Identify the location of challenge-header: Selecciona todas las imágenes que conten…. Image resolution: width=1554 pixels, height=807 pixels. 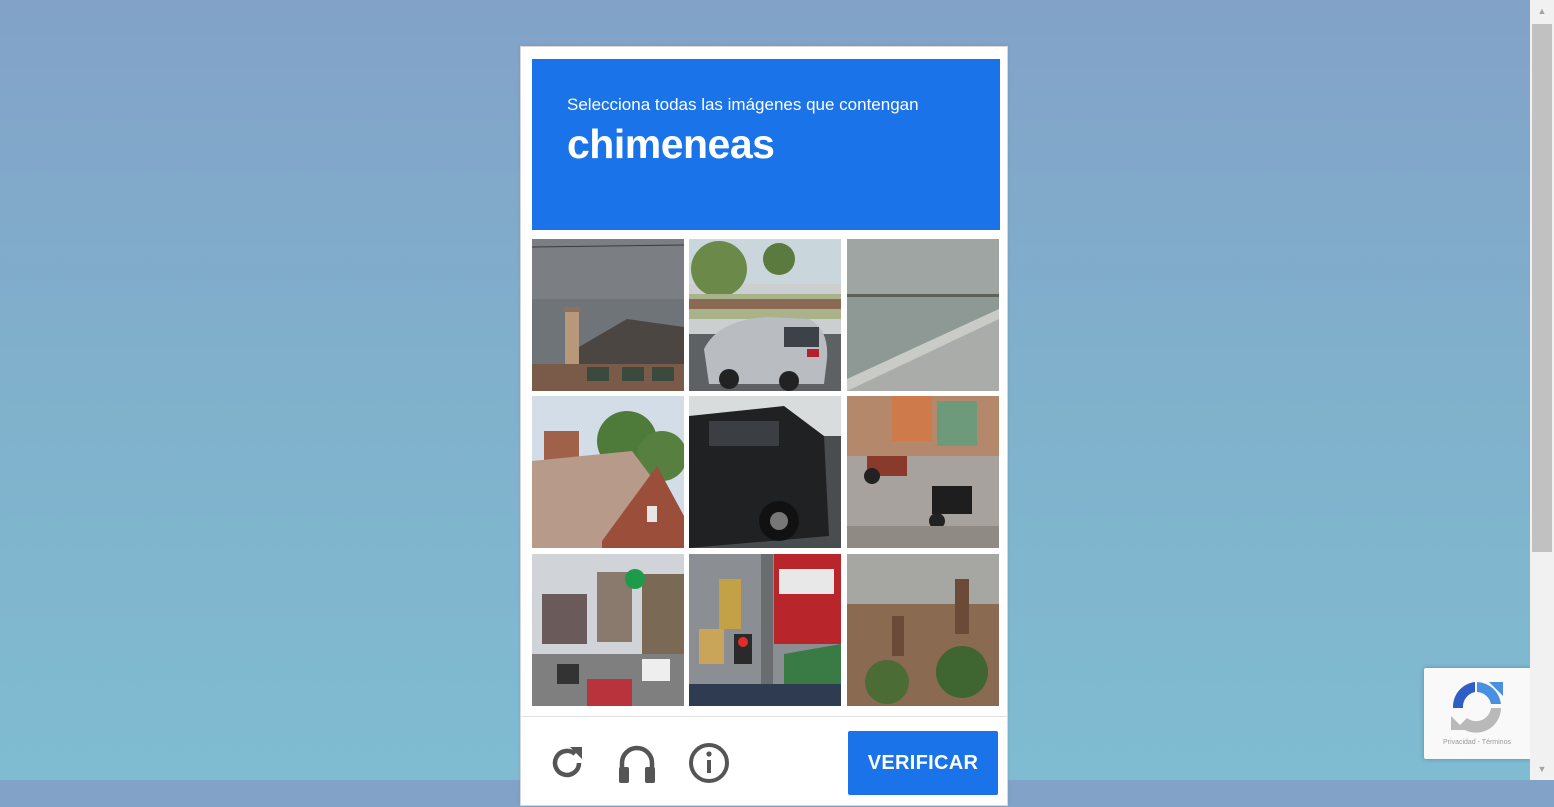
(766, 144).